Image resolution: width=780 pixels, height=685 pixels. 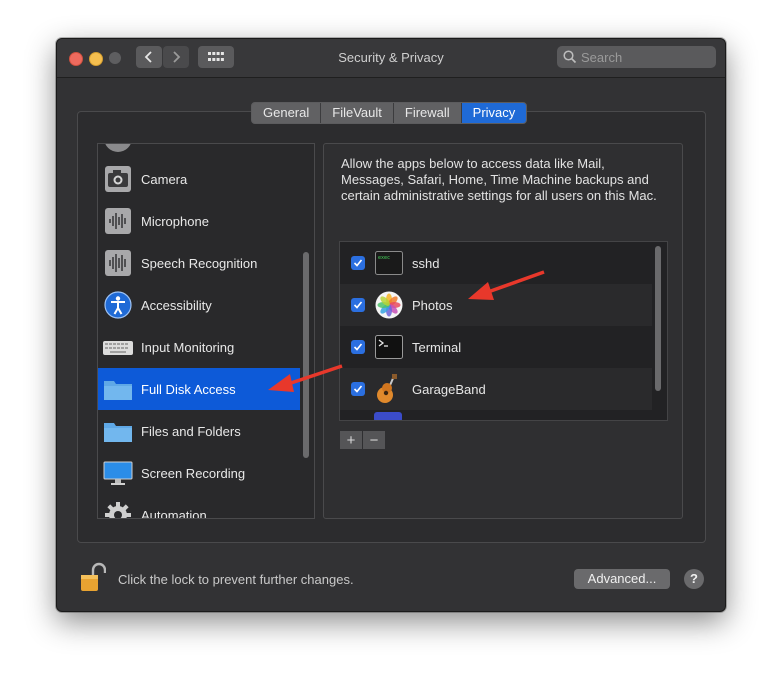 What do you see at coordinates (426, 263) in the screenshot?
I see `app-label: sshd` at bounding box center [426, 263].